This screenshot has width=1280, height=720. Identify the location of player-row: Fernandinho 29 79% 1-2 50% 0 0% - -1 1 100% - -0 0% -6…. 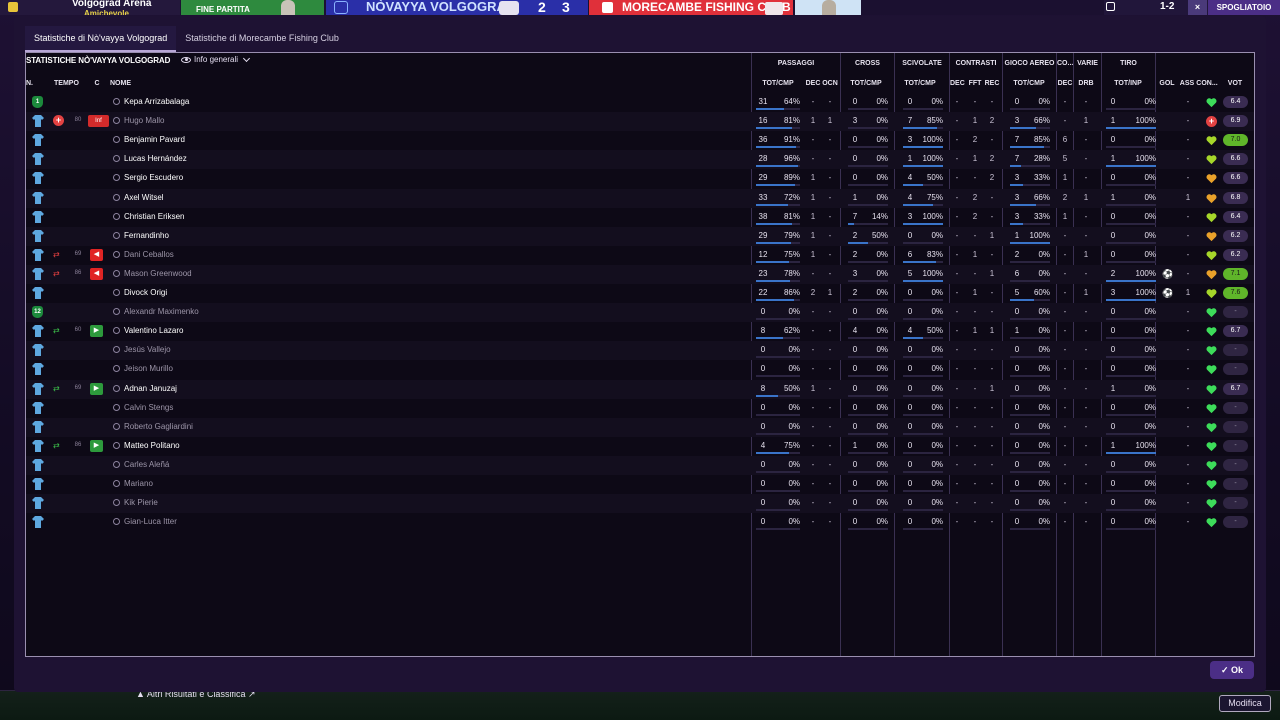
(640, 236).